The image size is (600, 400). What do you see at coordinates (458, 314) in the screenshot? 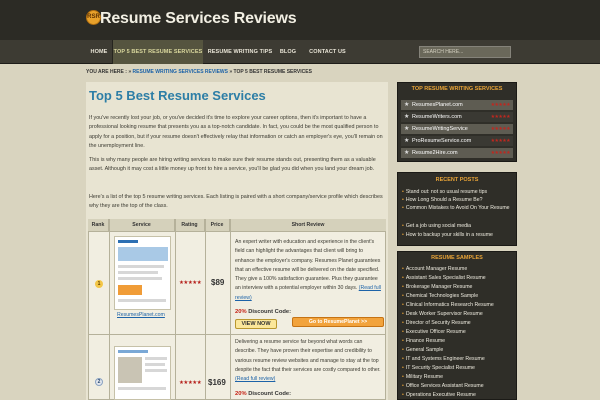
I see `sample-link: • Desk Worker Supervisor Resume` at bounding box center [458, 314].